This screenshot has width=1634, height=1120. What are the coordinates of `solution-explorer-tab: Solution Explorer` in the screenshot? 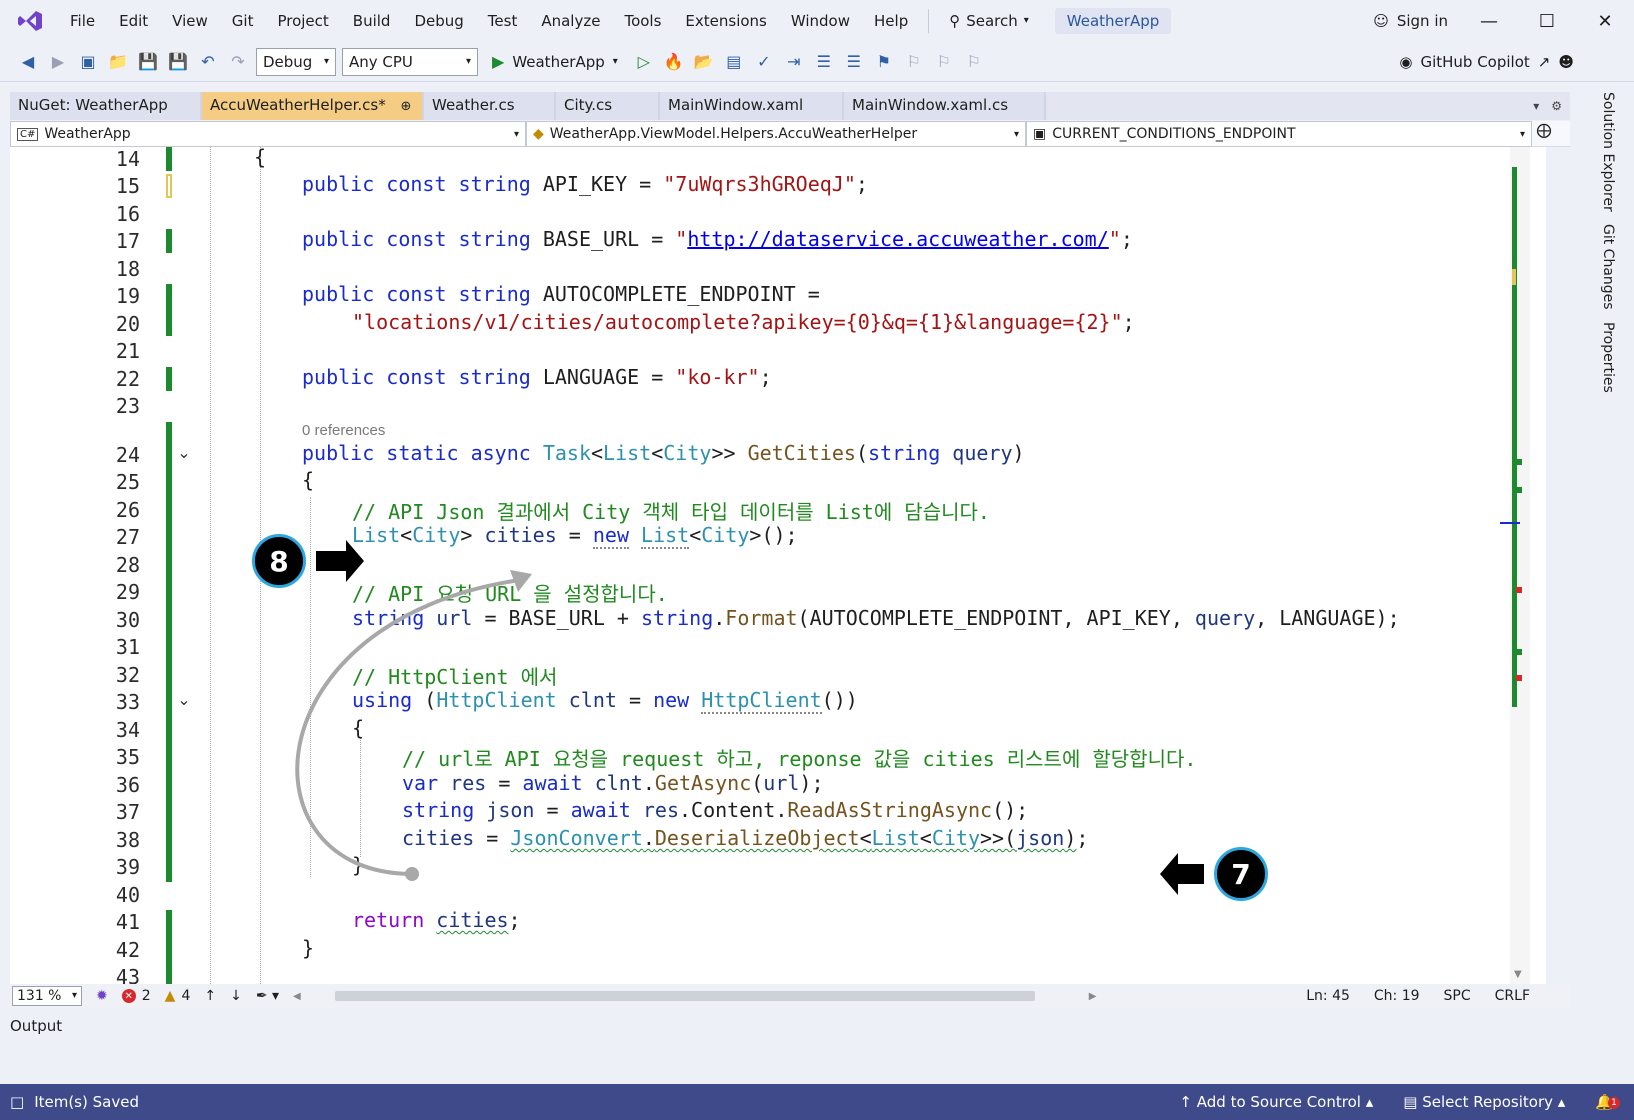 It's located at (1608, 152).